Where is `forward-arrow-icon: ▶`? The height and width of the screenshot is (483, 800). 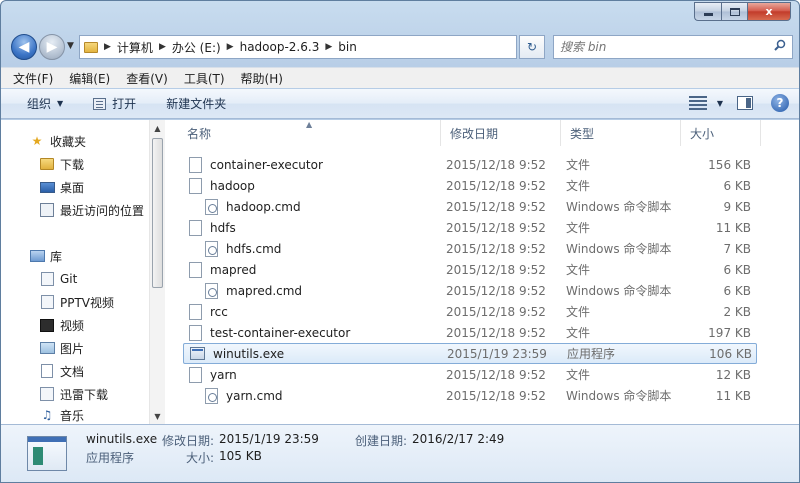
forward-arrow-icon: ▶ is located at coordinates (52, 47).